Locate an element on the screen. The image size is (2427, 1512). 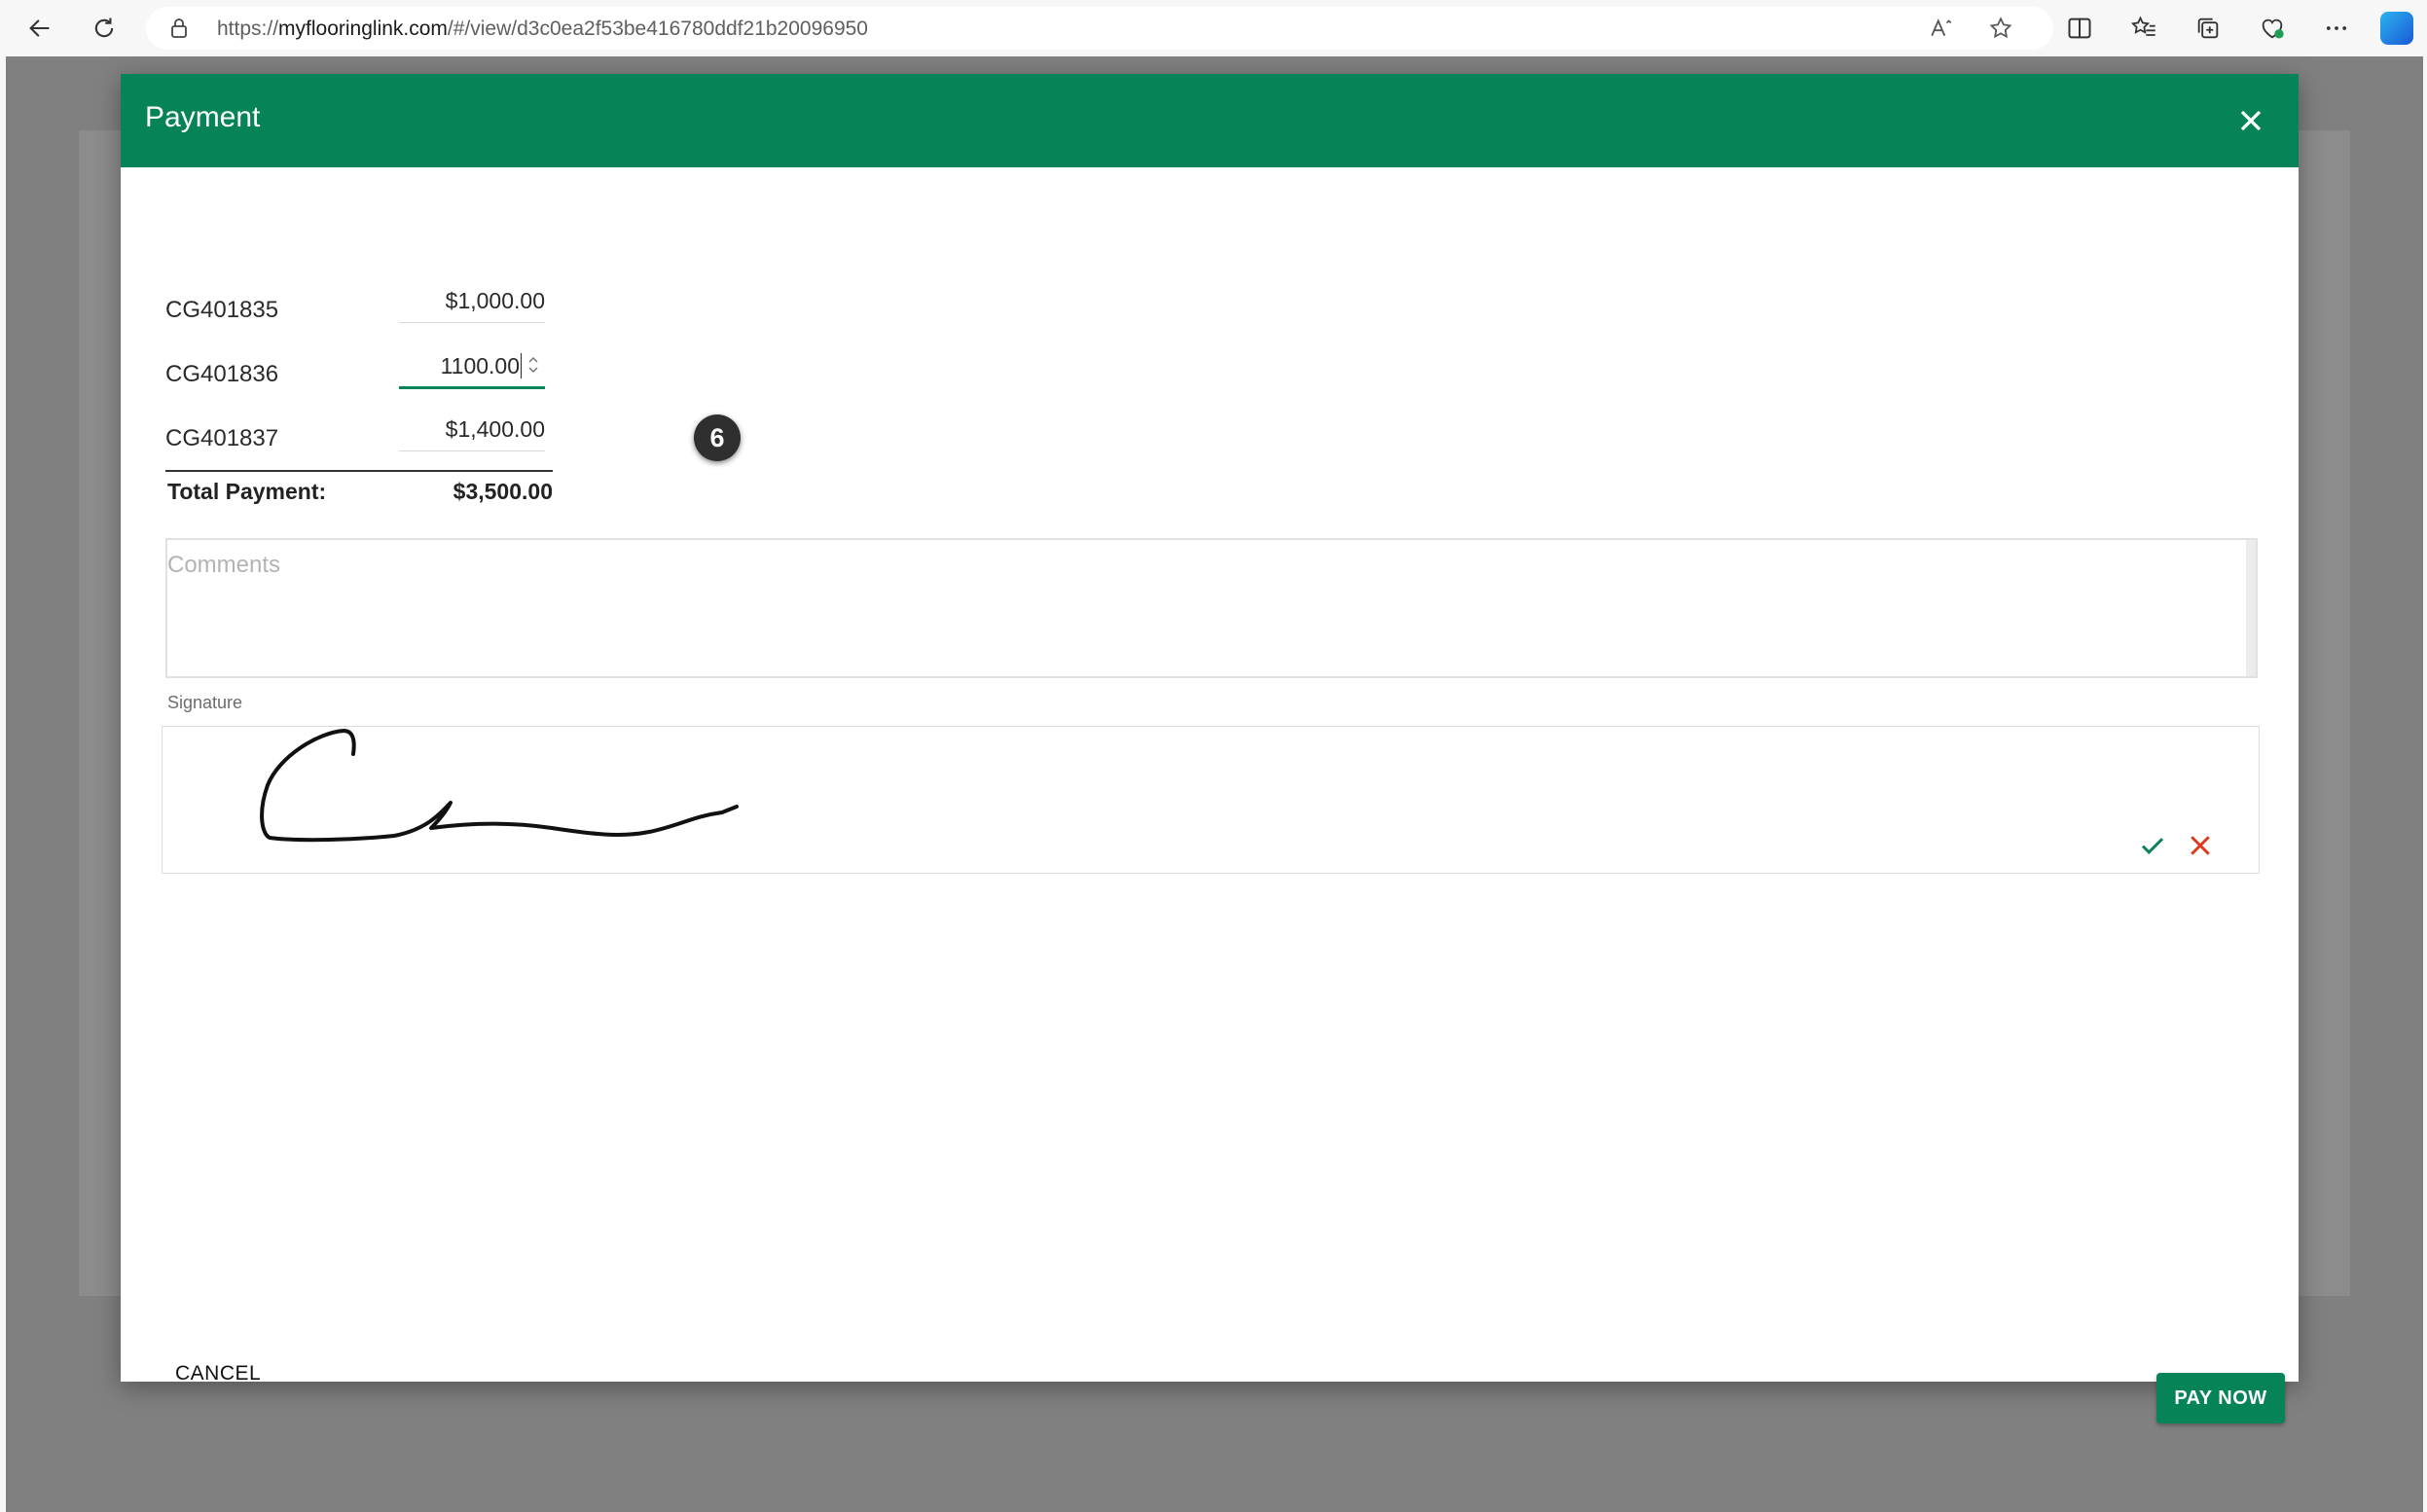
close-icon is located at coordinates (2251, 120).